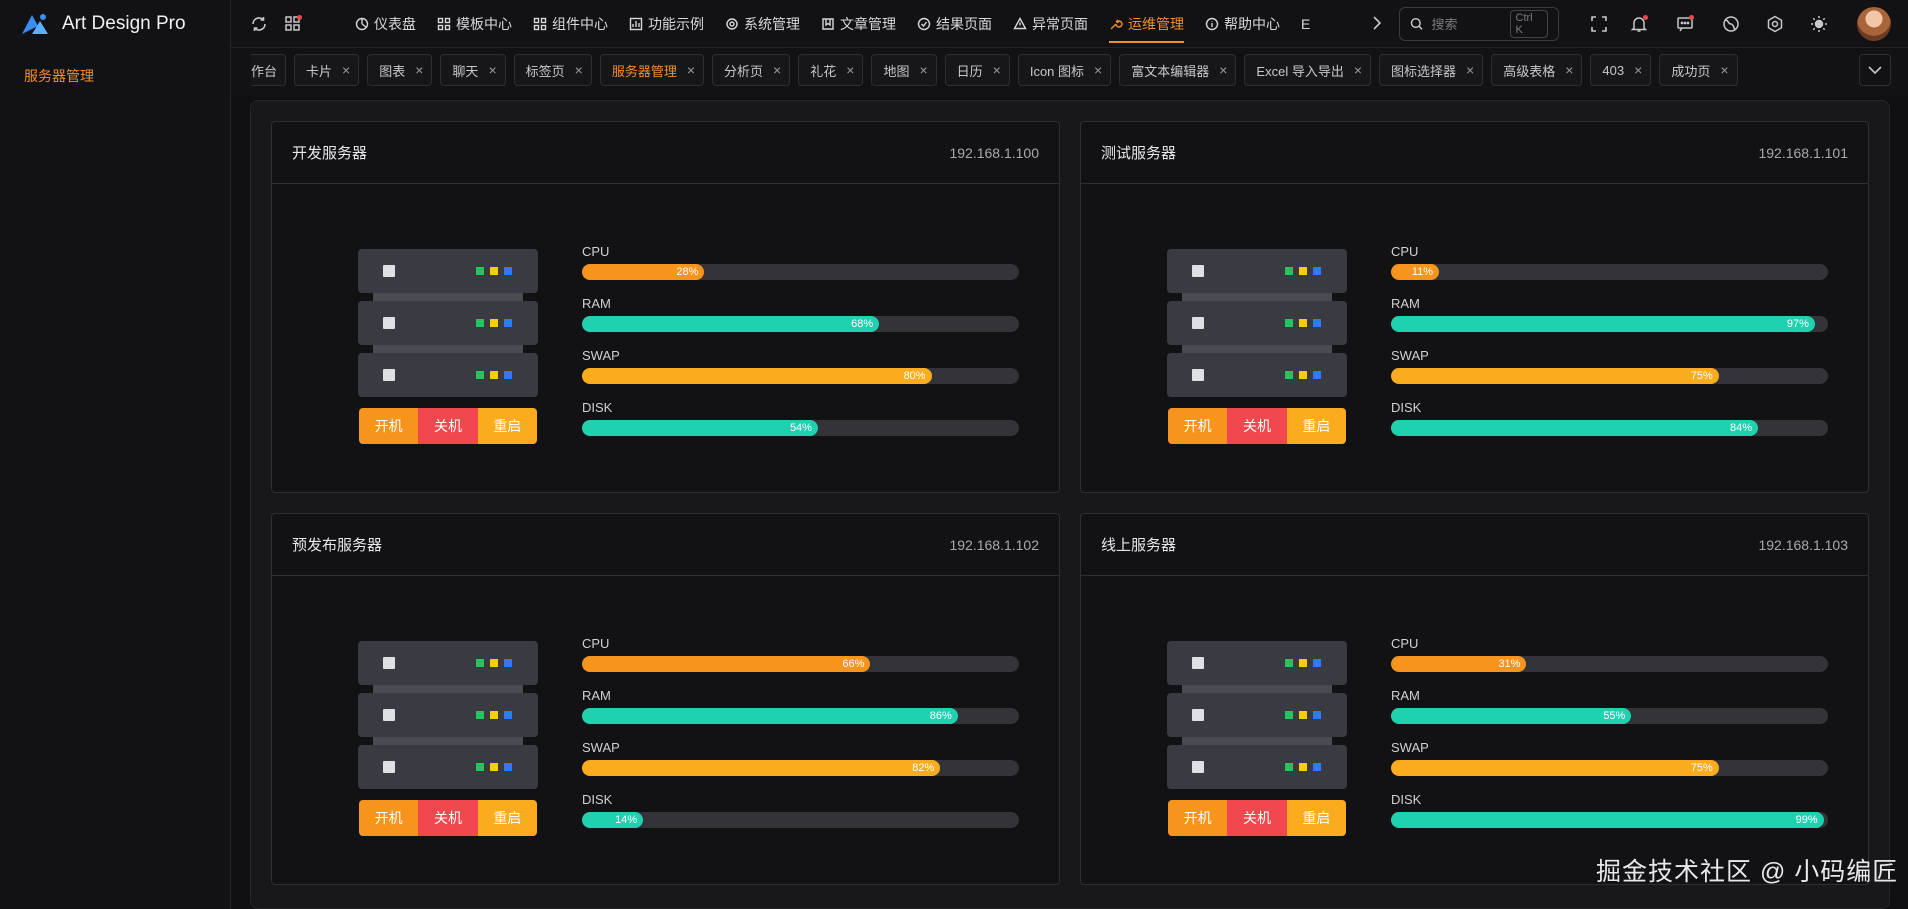  Describe the element at coordinates (1064, 70) in the screenshot. I see `tab-item: Icon 图标 ×` at that location.